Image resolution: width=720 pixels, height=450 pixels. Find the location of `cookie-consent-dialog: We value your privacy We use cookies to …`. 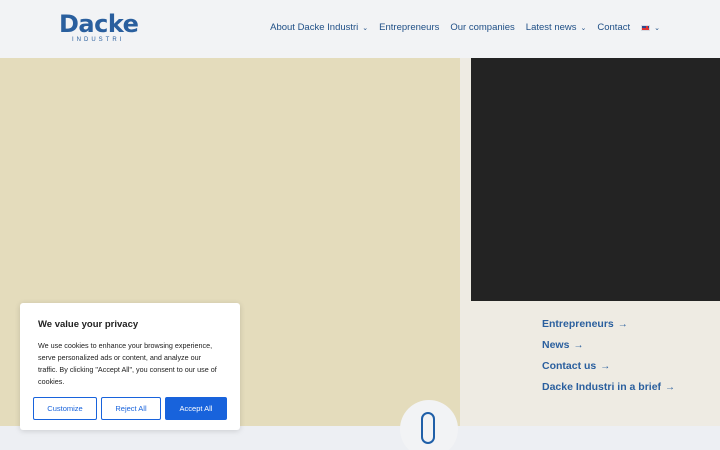

cookie-consent-dialog: We value your privacy We use cookies to … is located at coordinates (130, 366).